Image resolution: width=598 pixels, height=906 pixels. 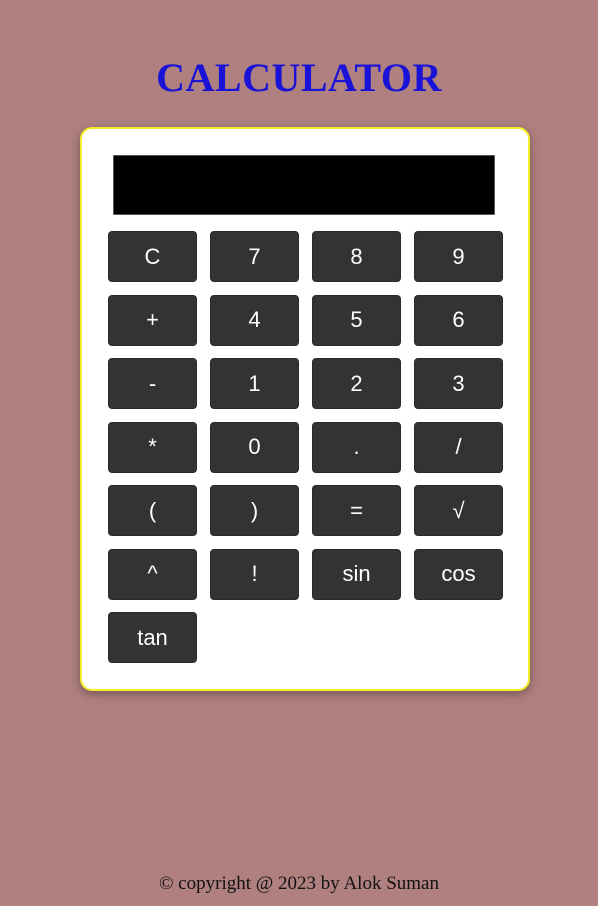 I want to click on key-plus: +, so click(x=152, y=320).